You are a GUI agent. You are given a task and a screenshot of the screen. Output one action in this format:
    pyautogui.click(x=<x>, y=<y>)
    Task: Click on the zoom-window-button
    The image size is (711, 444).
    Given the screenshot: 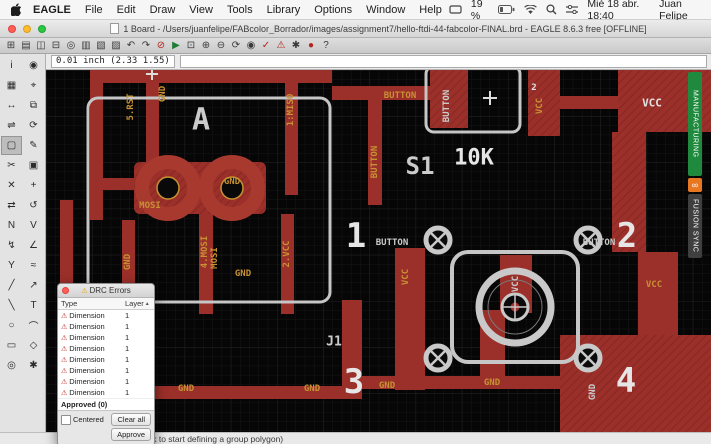 What is the action you would take?
    pyautogui.click(x=42, y=28)
    